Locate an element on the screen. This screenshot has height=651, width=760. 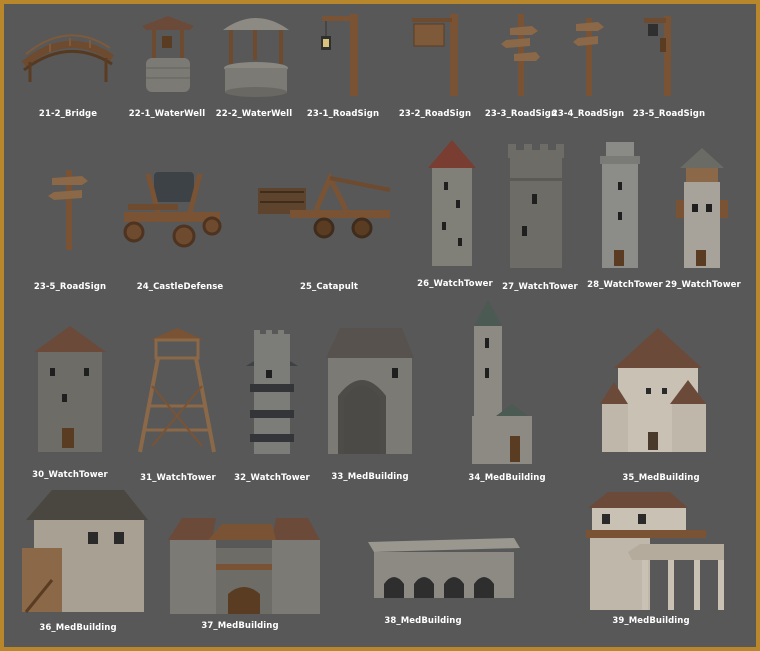
asset-label: 37_MedBuilding is located at coordinates (240, 626).